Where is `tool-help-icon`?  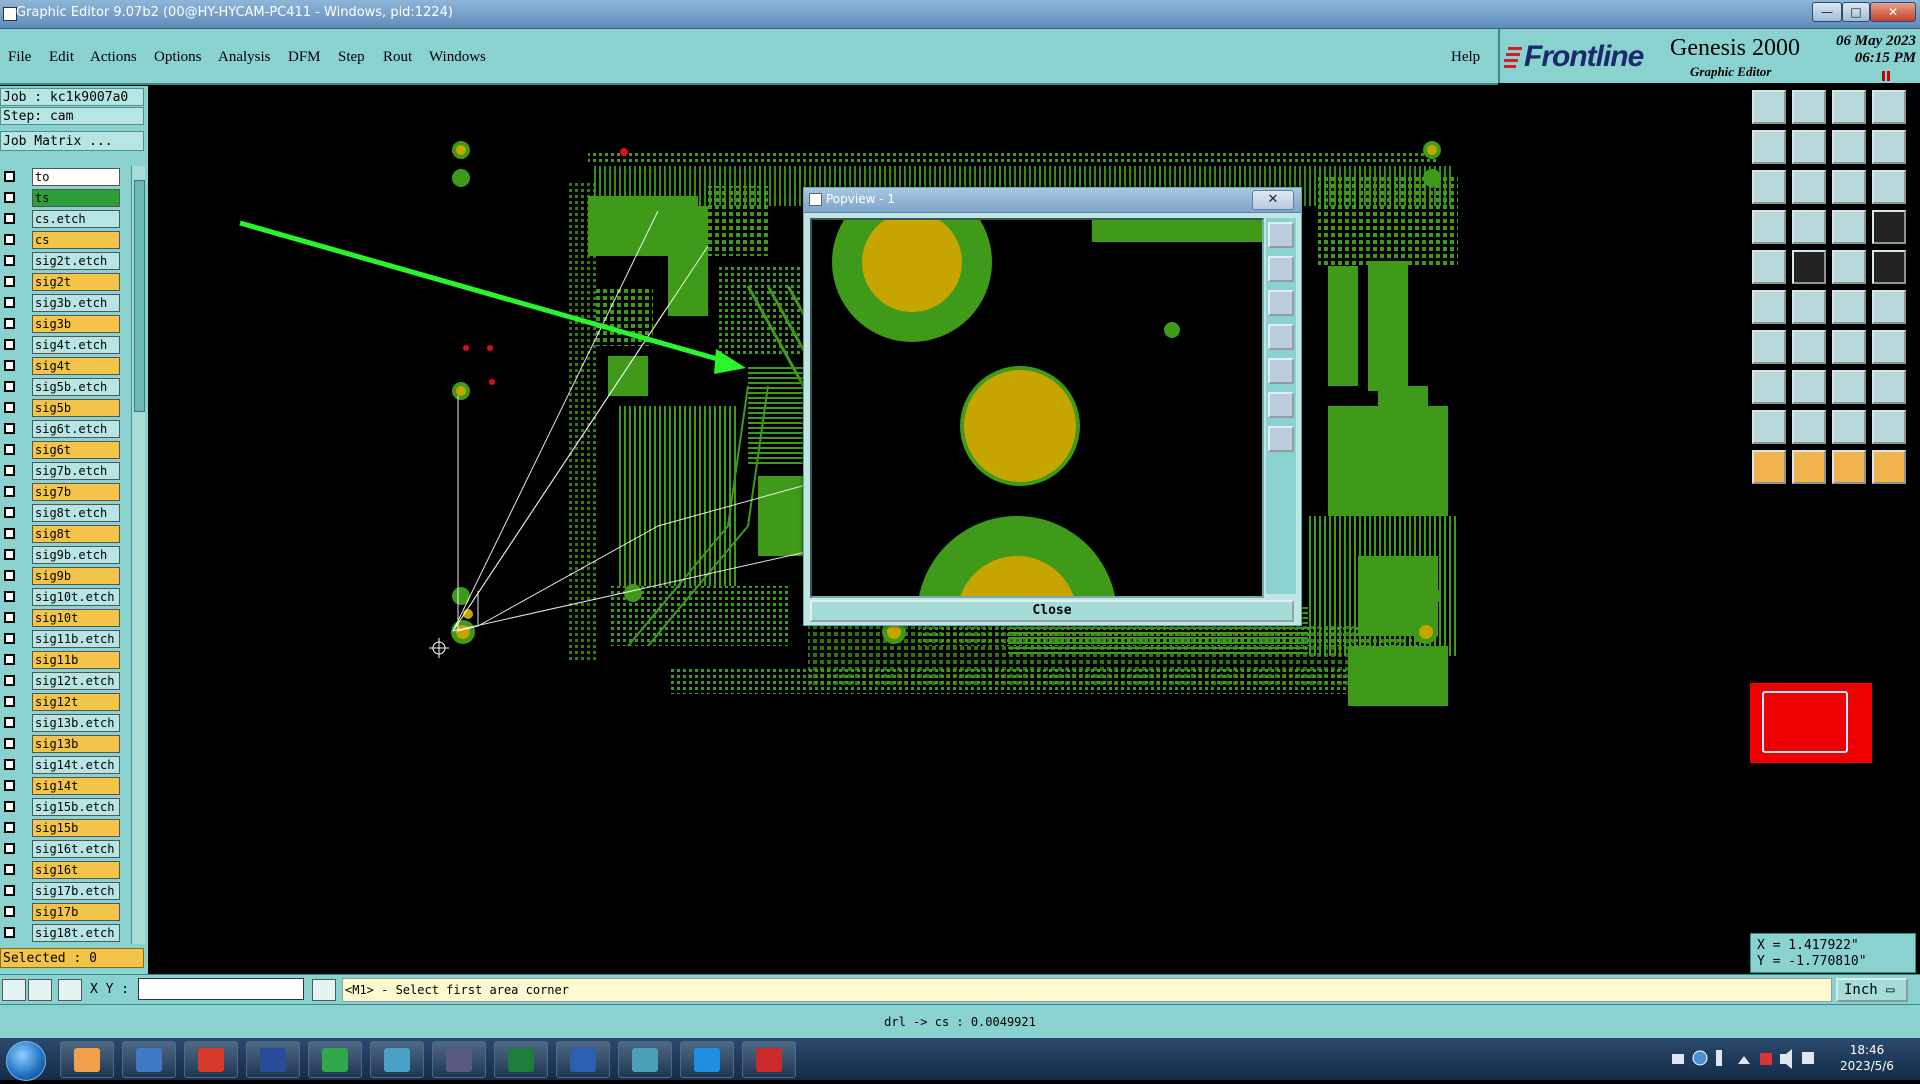 tool-help-icon is located at coordinates (1889, 187).